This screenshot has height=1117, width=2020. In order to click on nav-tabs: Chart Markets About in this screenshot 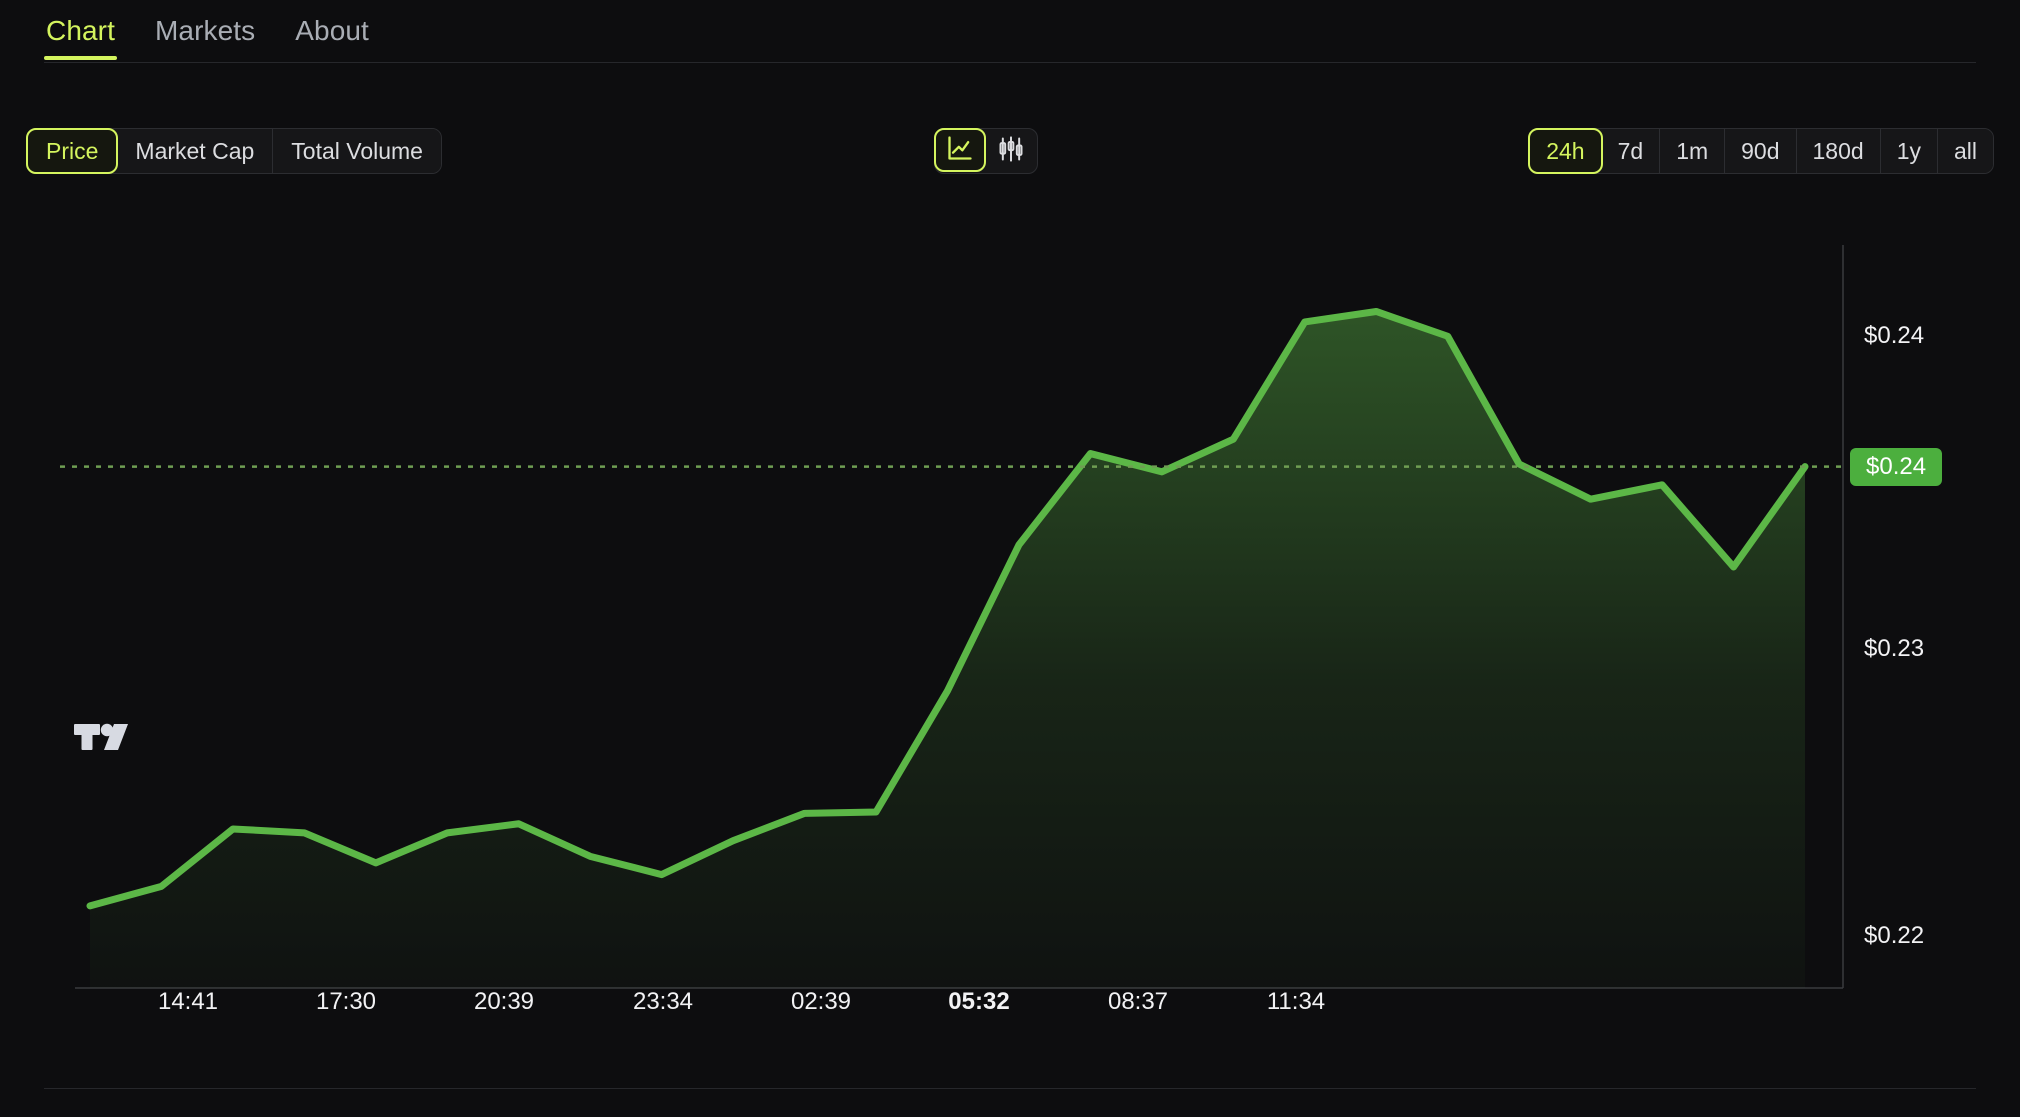, I will do `click(1010, 33)`.